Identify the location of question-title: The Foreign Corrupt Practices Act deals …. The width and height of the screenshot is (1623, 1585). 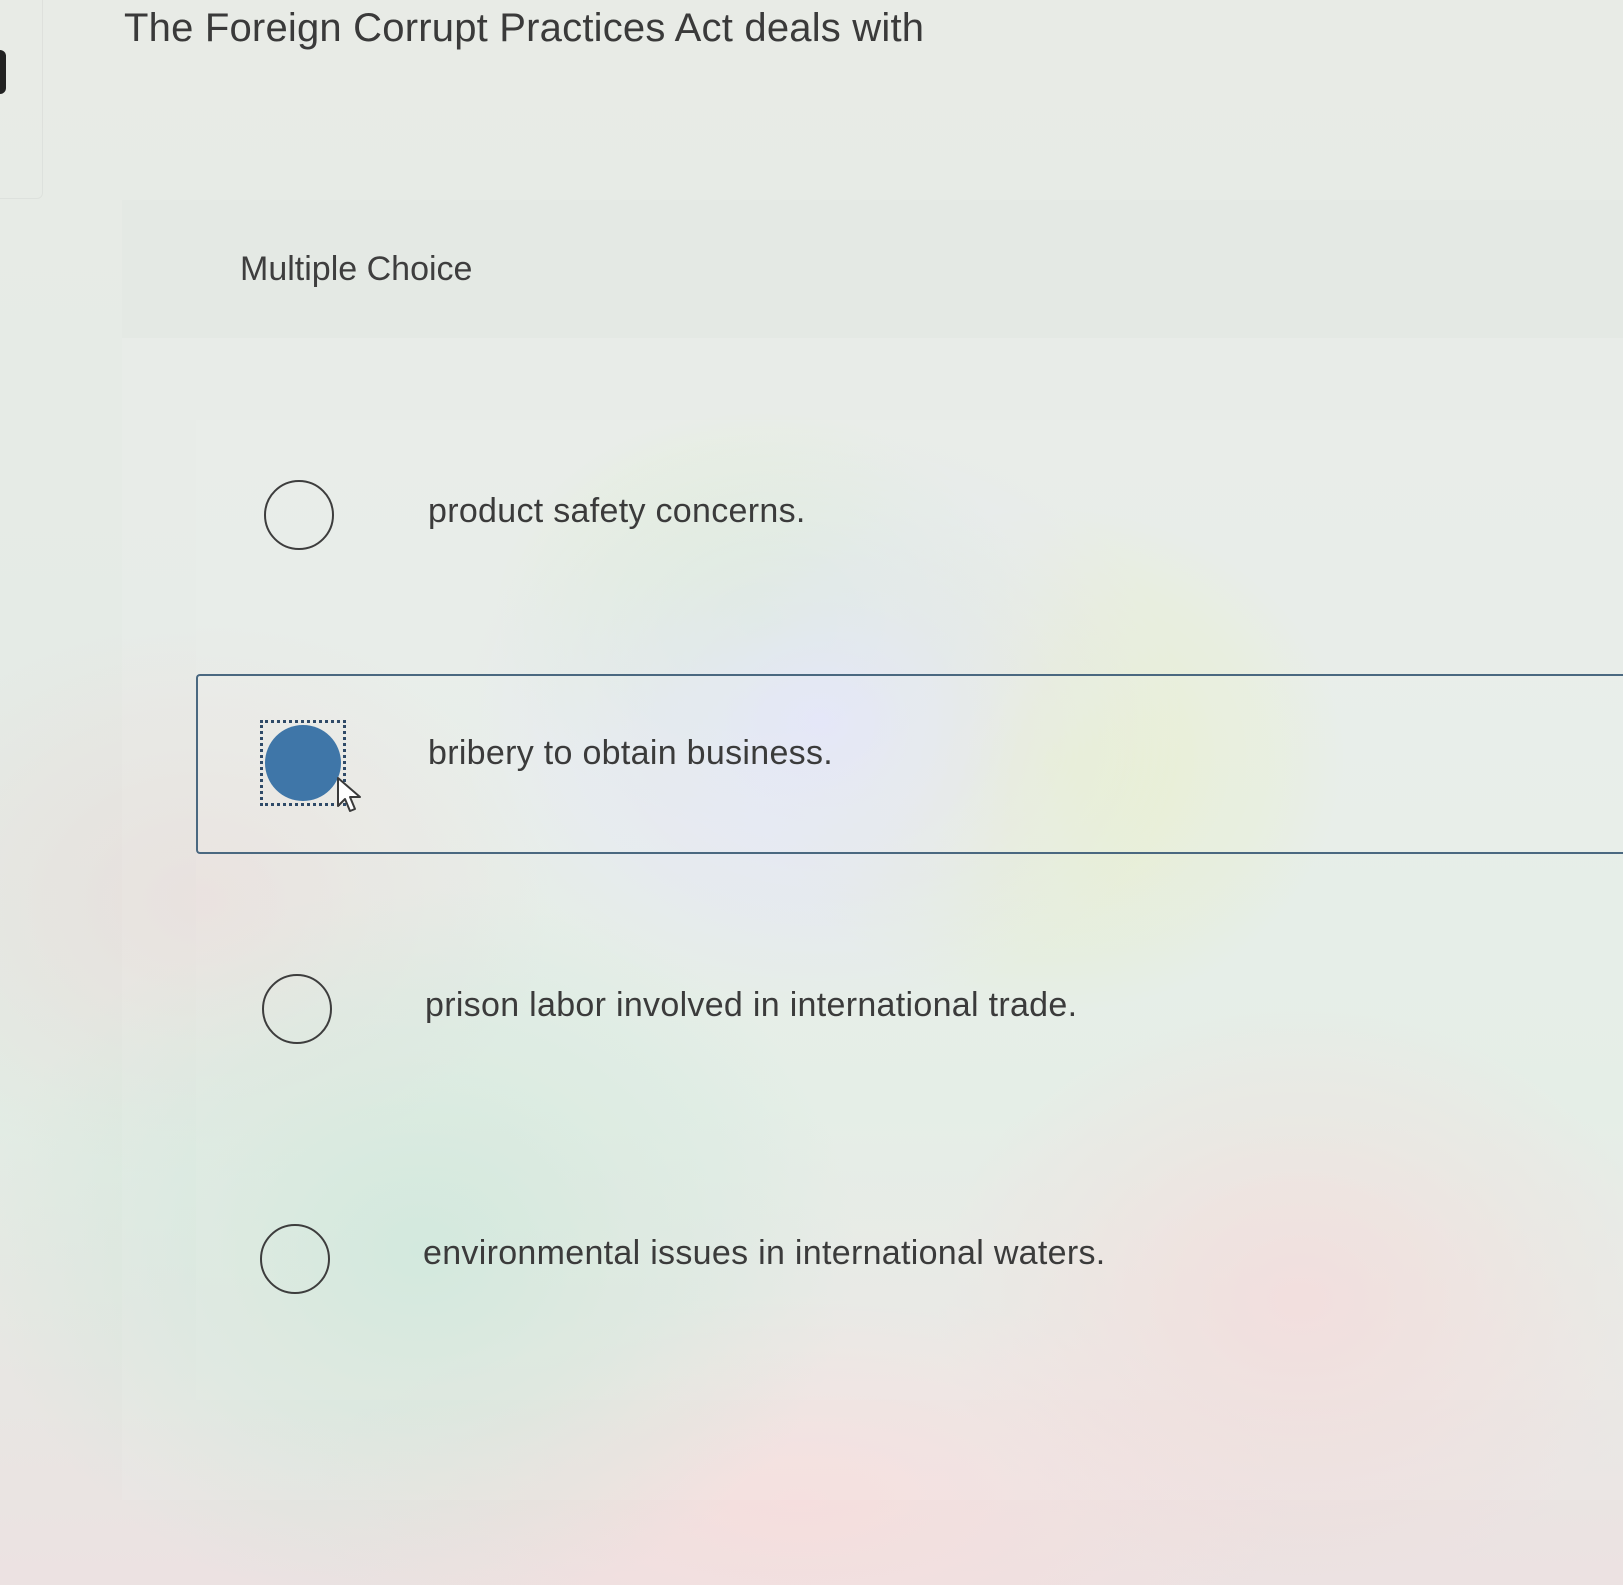
(524, 28).